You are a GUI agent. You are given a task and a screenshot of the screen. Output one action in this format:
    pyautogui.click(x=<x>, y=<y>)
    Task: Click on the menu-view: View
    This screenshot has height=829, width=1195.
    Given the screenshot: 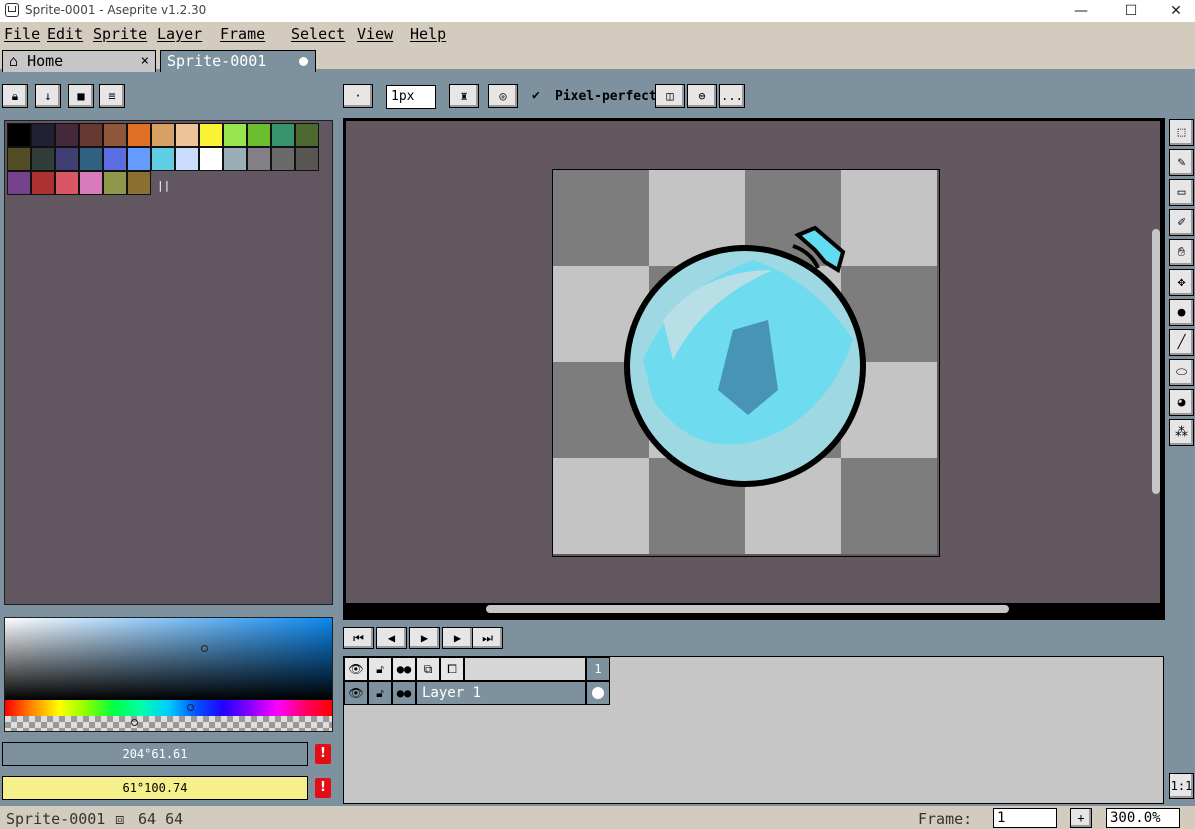 What is the action you would take?
    pyautogui.click(x=375, y=34)
    